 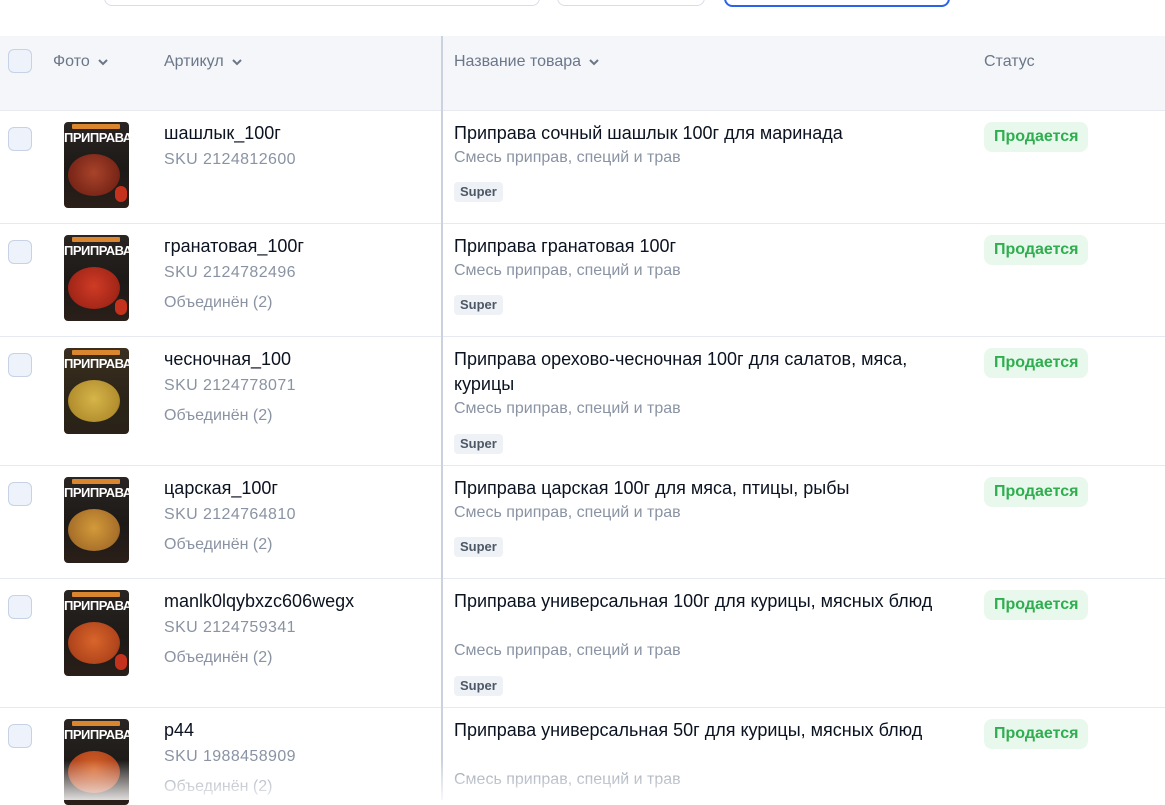 I want to click on active-filter-button, so click(x=837, y=3).